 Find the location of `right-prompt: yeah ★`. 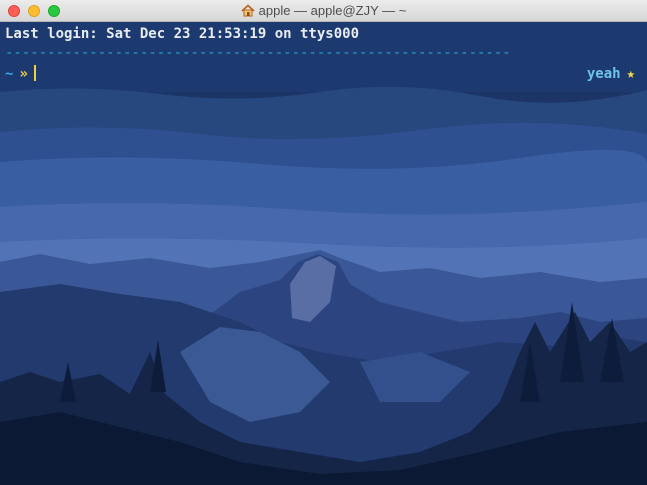

right-prompt: yeah ★ is located at coordinates (611, 74).